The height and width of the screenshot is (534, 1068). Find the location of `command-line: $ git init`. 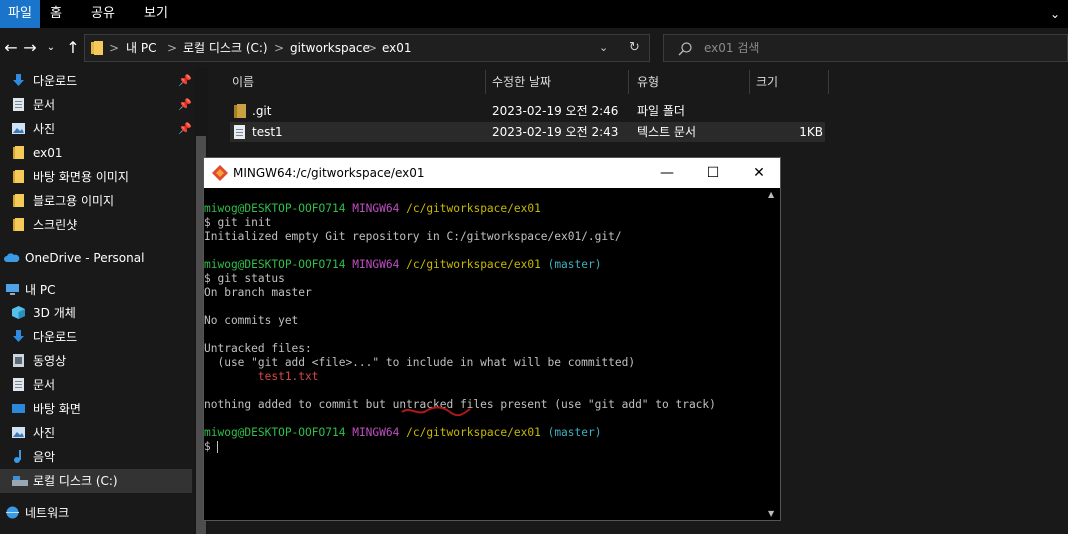

command-line: $ git init is located at coordinates (238, 222).